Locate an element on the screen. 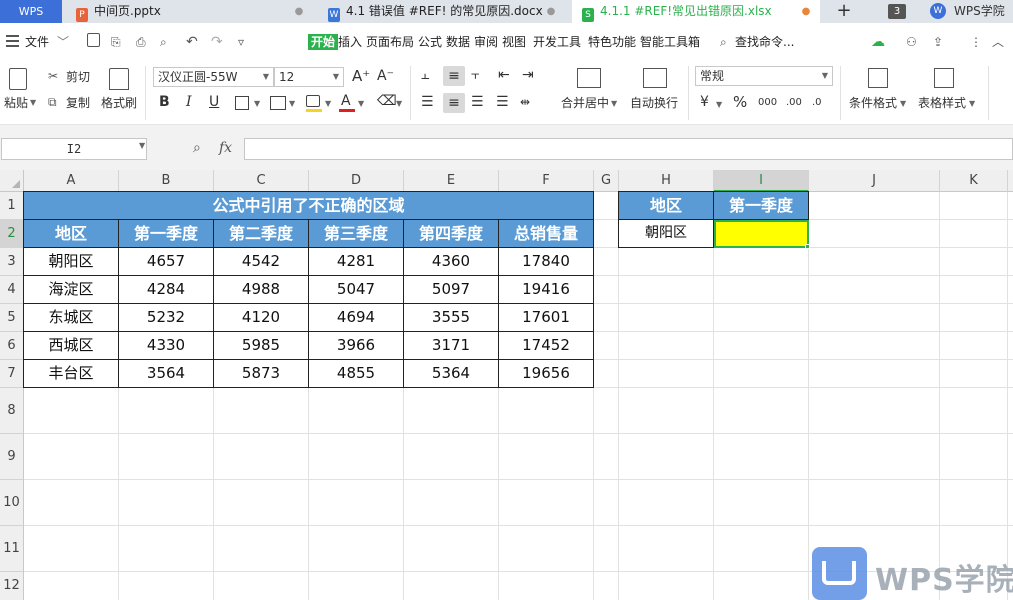 This screenshot has height=600, width=1013. thousands-icon: 000 is located at coordinates (767, 103).